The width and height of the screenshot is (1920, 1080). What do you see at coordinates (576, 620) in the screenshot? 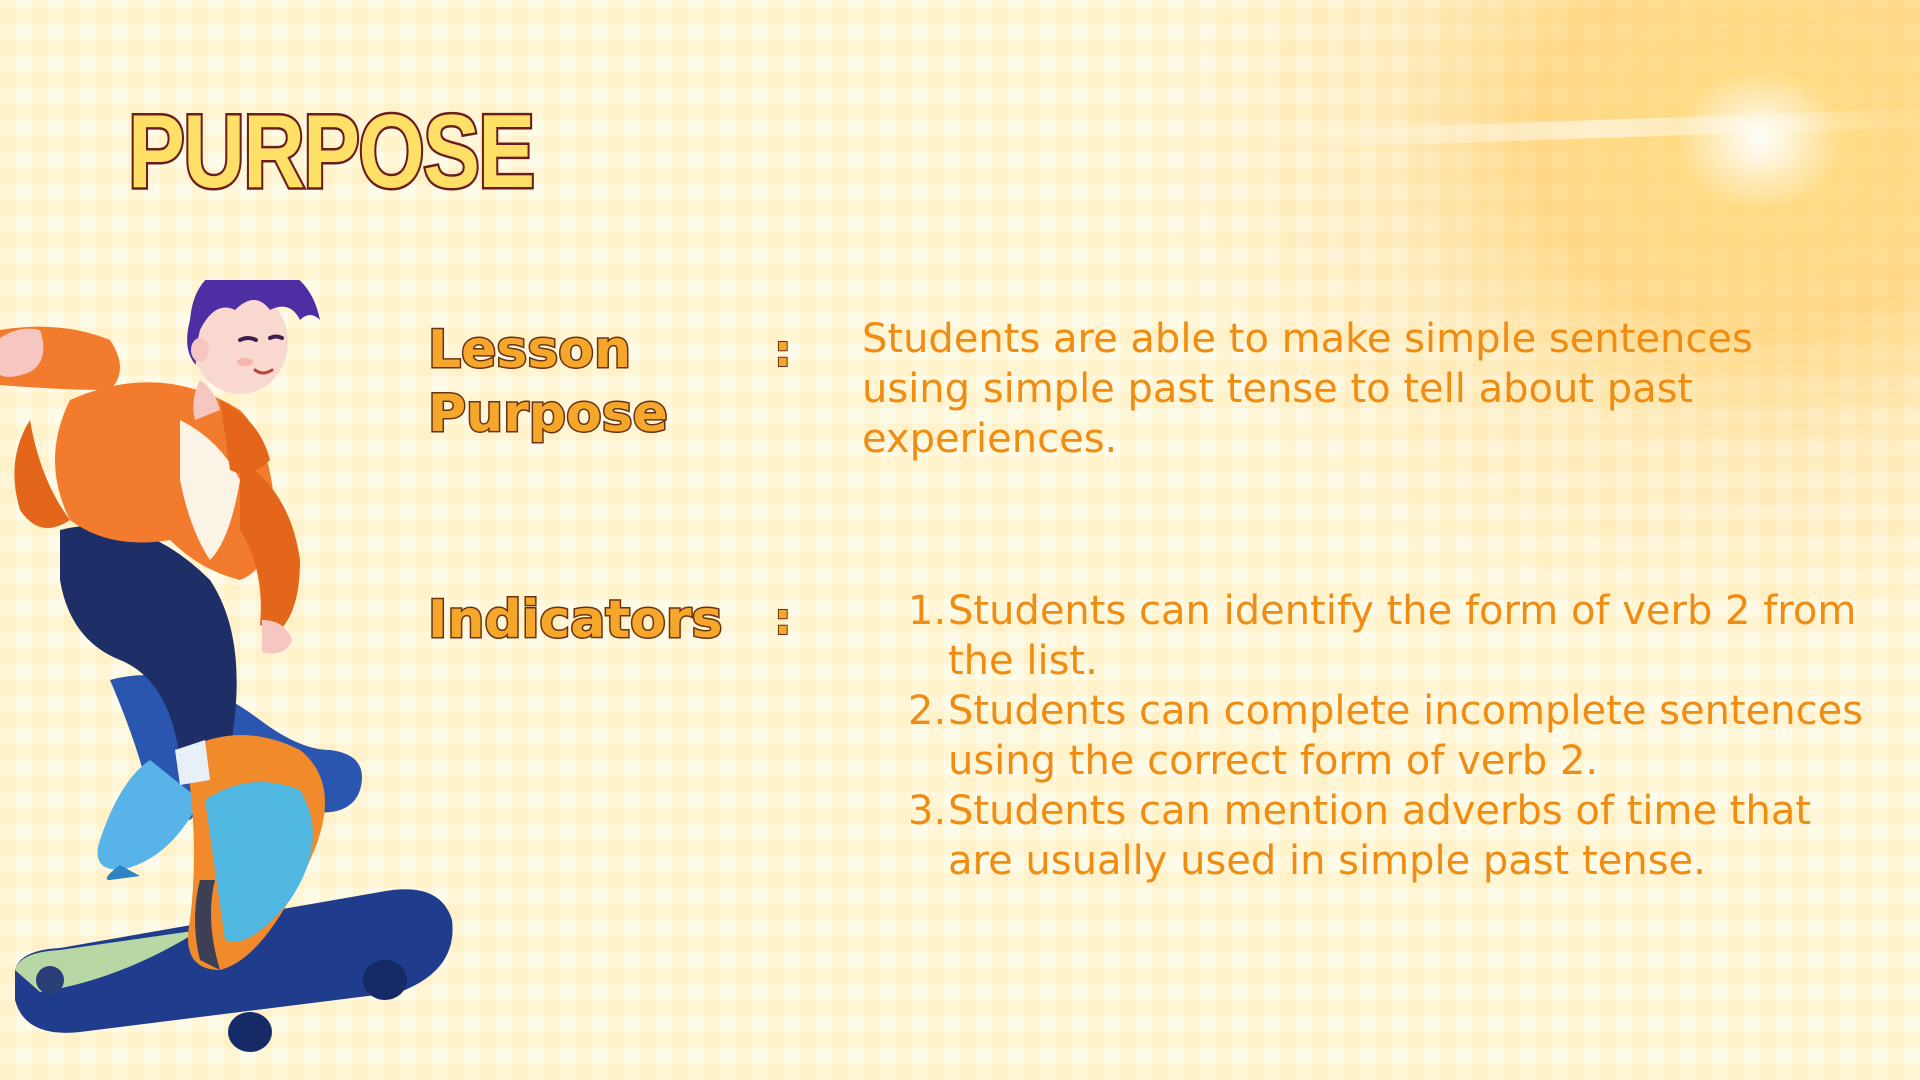
I see `indicators-label: Indicators` at bounding box center [576, 620].